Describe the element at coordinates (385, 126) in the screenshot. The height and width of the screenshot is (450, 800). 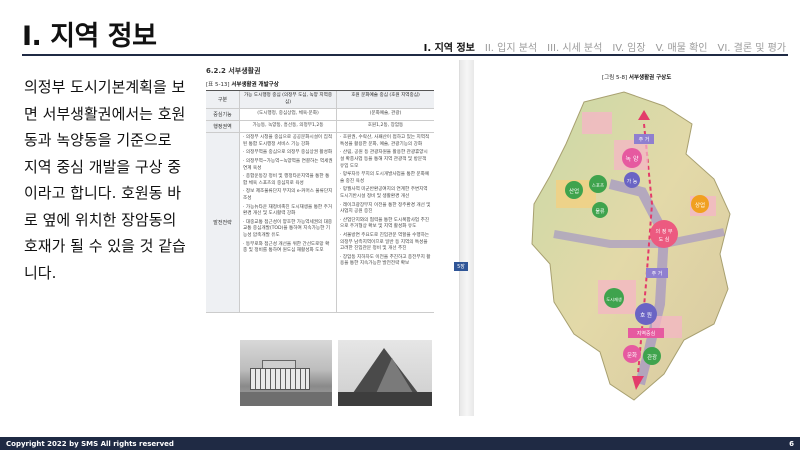
I see `table-cell: 호원1,2동, 장암동` at that location.